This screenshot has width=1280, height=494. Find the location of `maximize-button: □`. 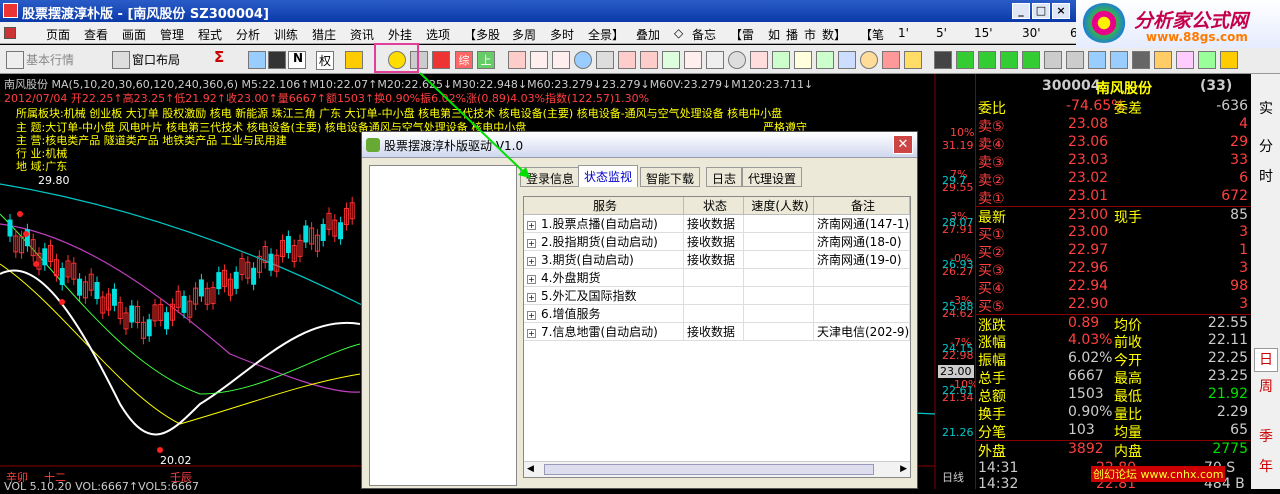

maximize-button: □ is located at coordinates (1041, 11).